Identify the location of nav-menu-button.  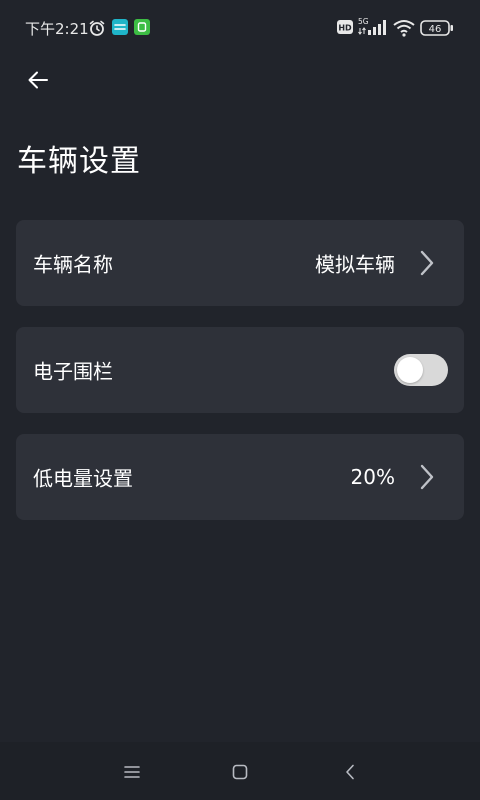
(132, 772).